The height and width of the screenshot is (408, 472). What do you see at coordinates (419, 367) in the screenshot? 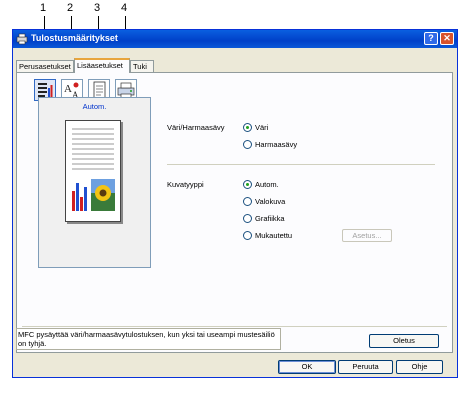
I see `help-button: Ohje` at bounding box center [419, 367].